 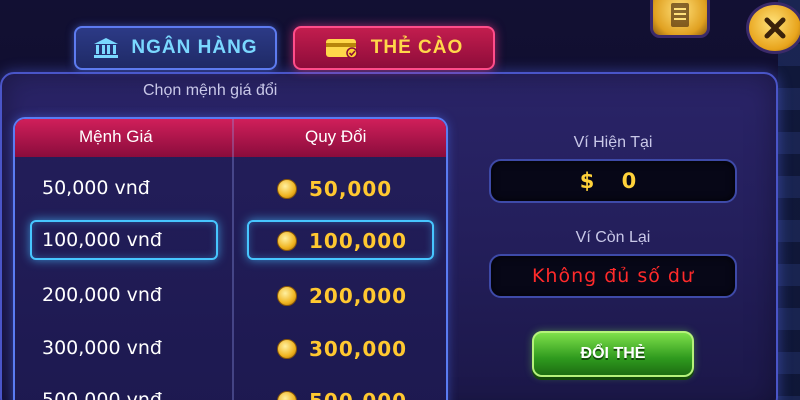 What do you see at coordinates (680, 19) in the screenshot?
I see `history-icon` at bounding box center [680, 19].